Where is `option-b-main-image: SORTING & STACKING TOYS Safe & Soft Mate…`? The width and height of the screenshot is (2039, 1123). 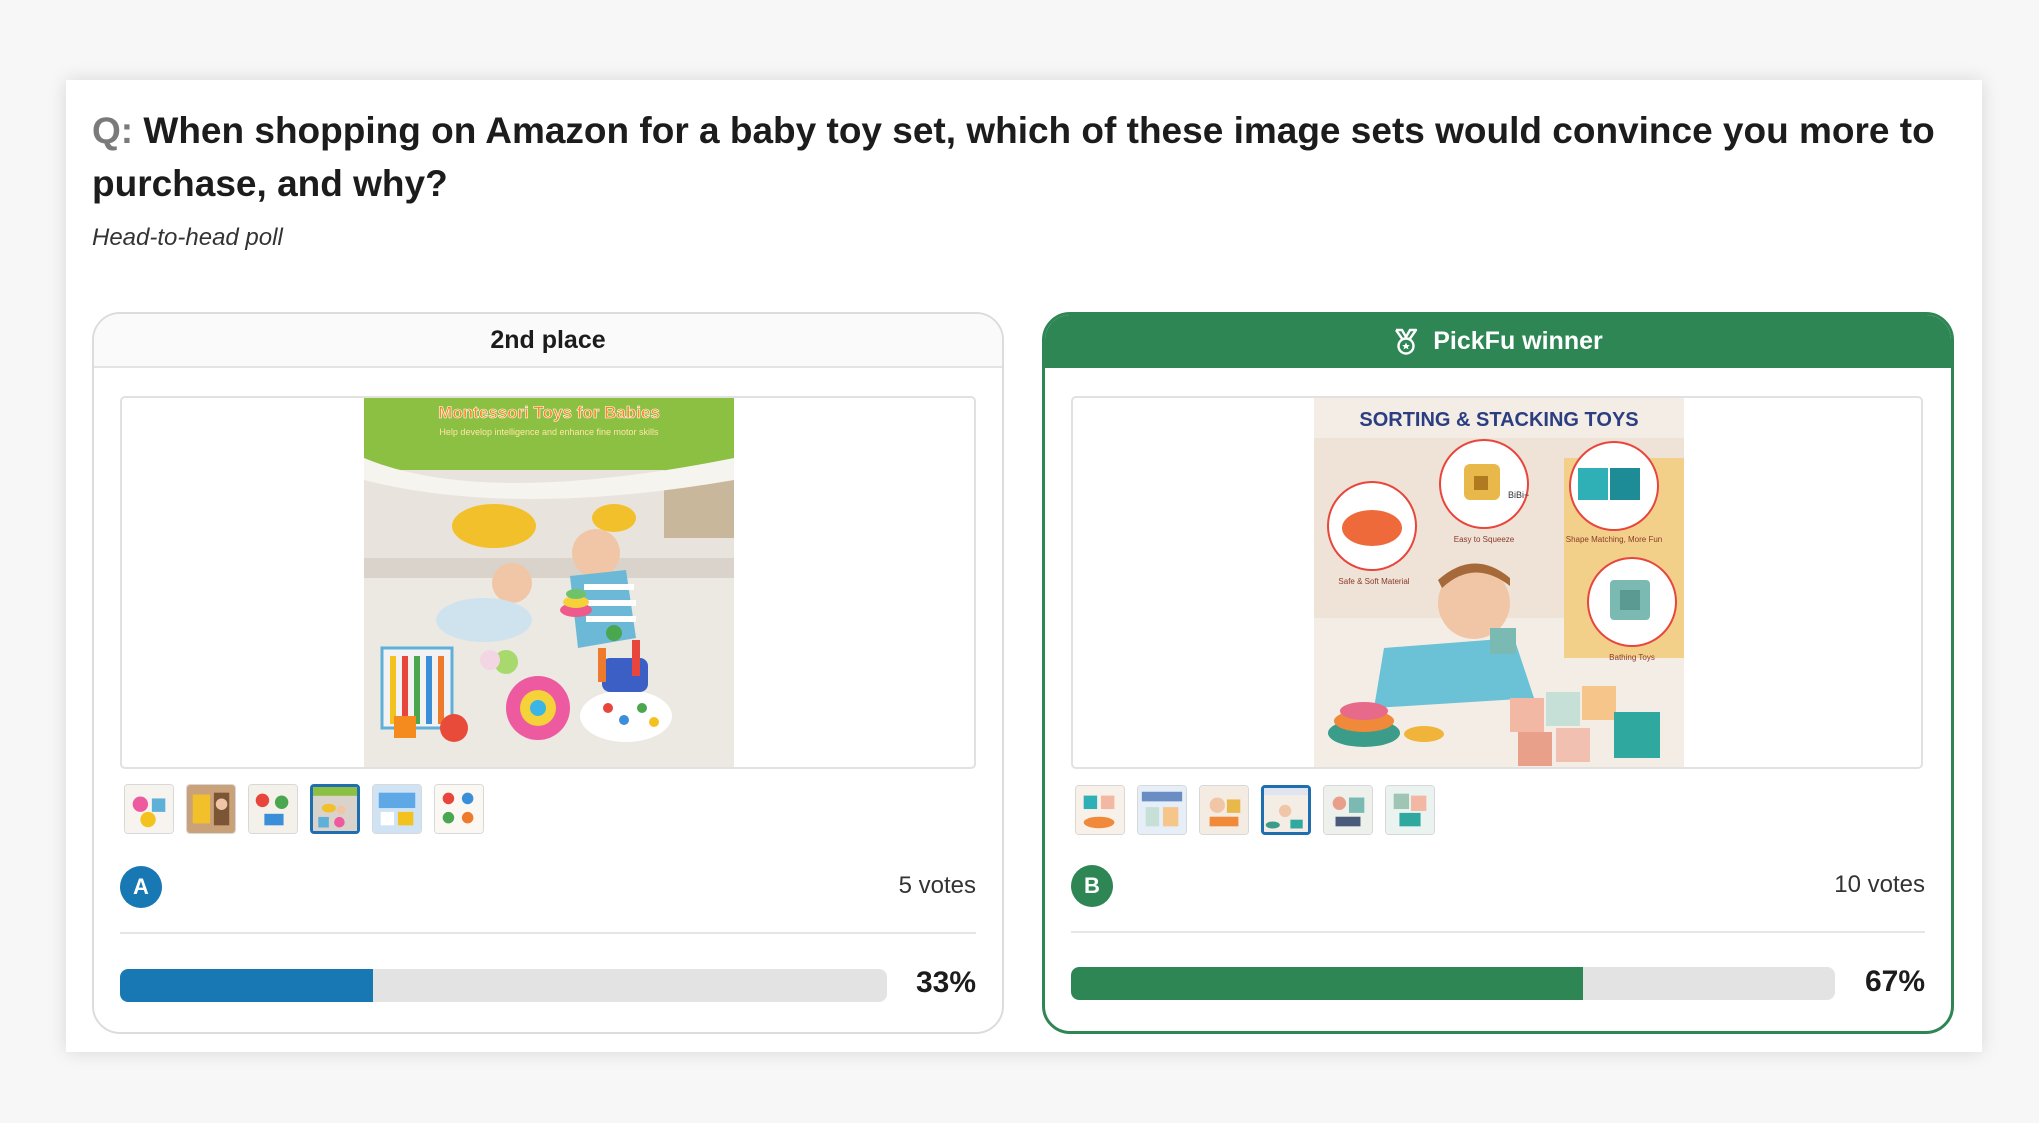 option-b-main-image: SORTING & STACKING TOYS Safe & Soft Mate… is located at coordinates (1499, 582).